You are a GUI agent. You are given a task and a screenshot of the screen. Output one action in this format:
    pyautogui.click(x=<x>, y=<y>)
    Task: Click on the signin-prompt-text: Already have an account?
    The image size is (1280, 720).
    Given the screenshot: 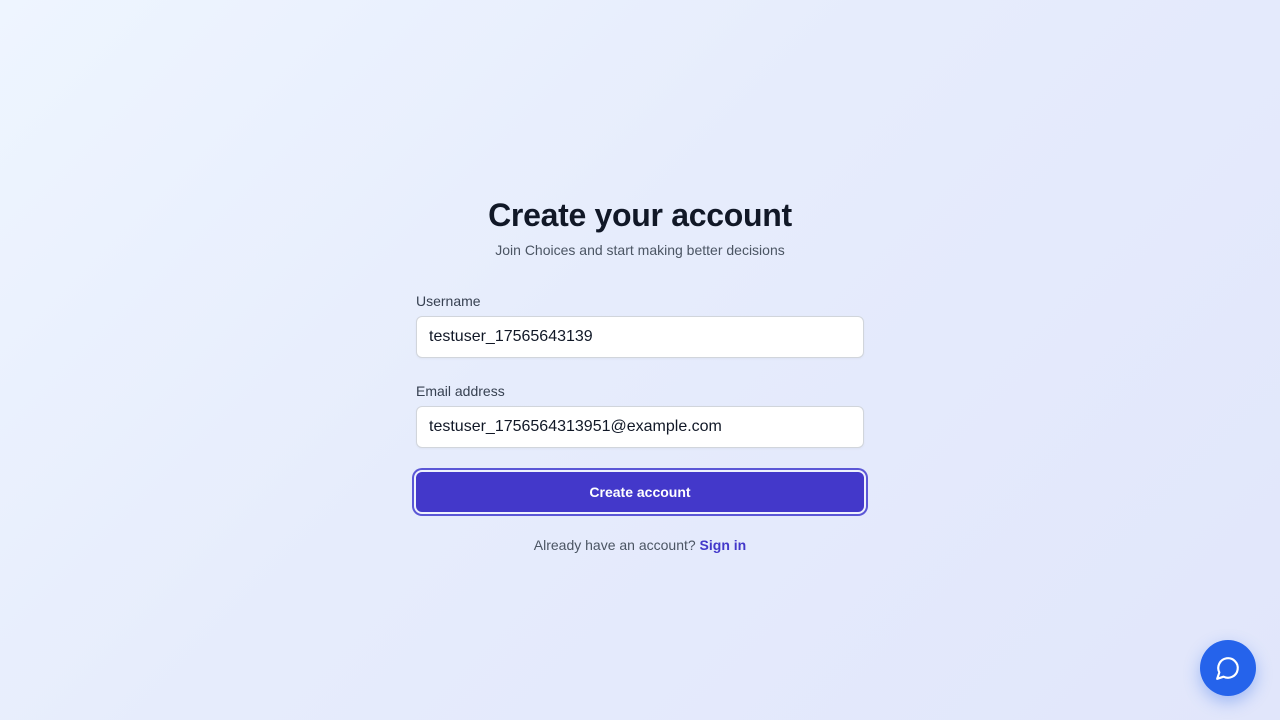 What is the action you would take?
    pyautogui.click(x=614, y=545)
    